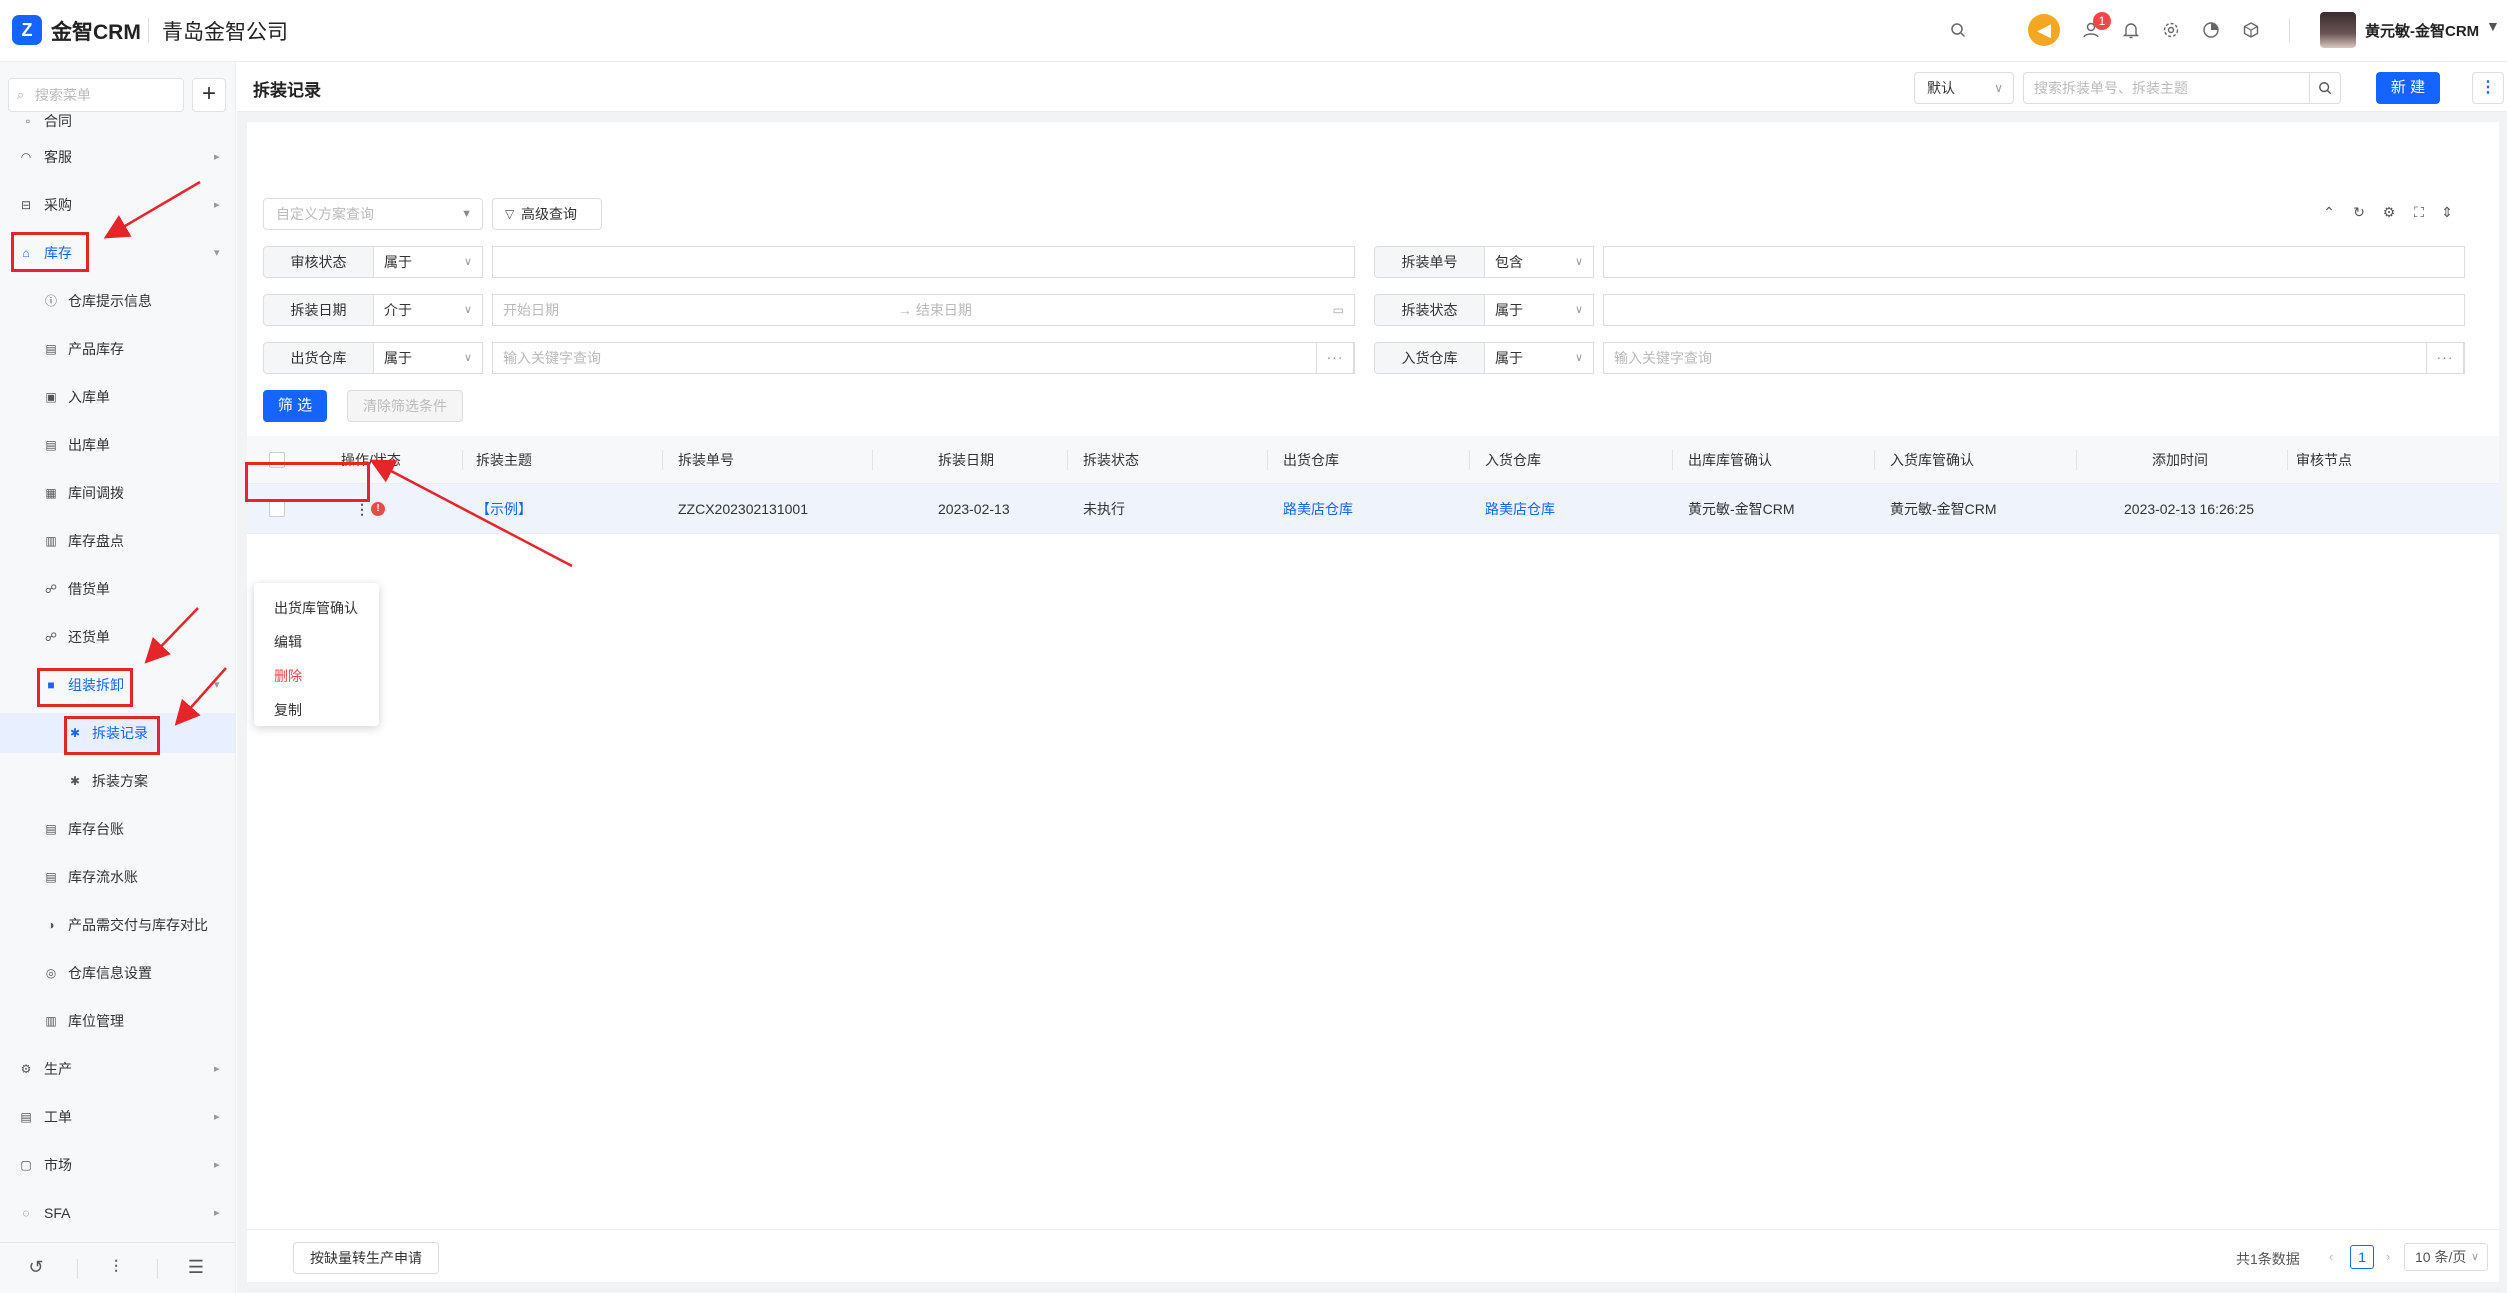  What do you see at coordinates (117, 733) in the screenshot?
I see `sidebar-item-disassembly-records: ✱ 拆装记录` at bounding box center [117, 733].